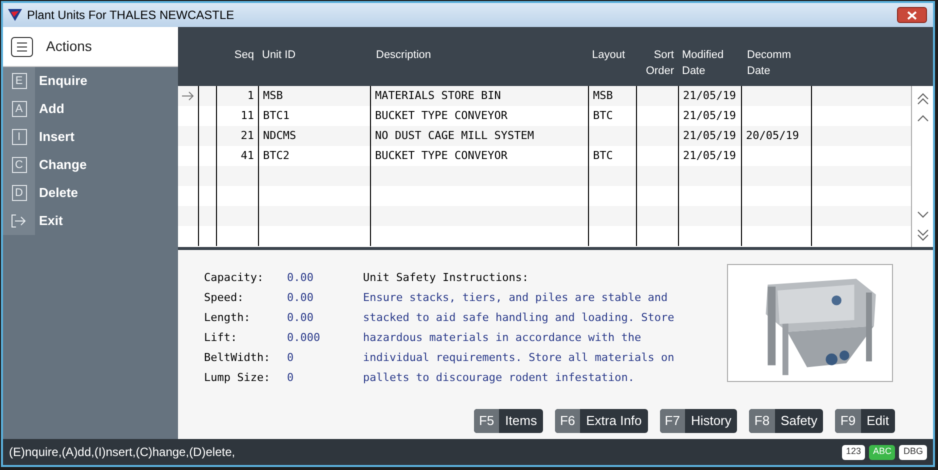 This screenshot has width=938, height=470. Describe the element at coordinates (772, 136) in the screenshot. I see `table-cell-text: 20/05/19` at that location.